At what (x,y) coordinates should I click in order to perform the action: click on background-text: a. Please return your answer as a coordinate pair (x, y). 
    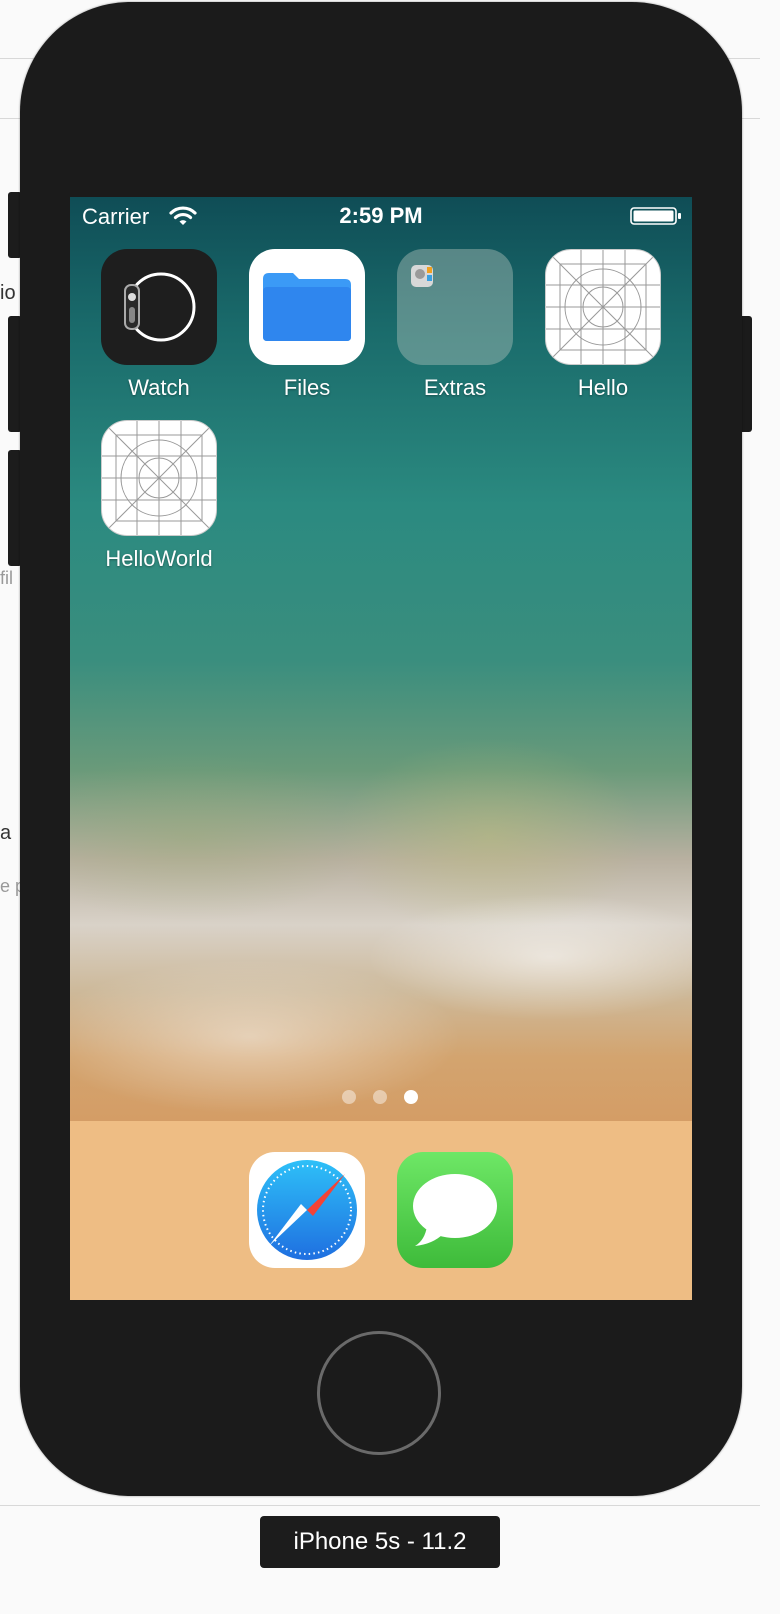
    Looking at the image, I should click on (6, 833).